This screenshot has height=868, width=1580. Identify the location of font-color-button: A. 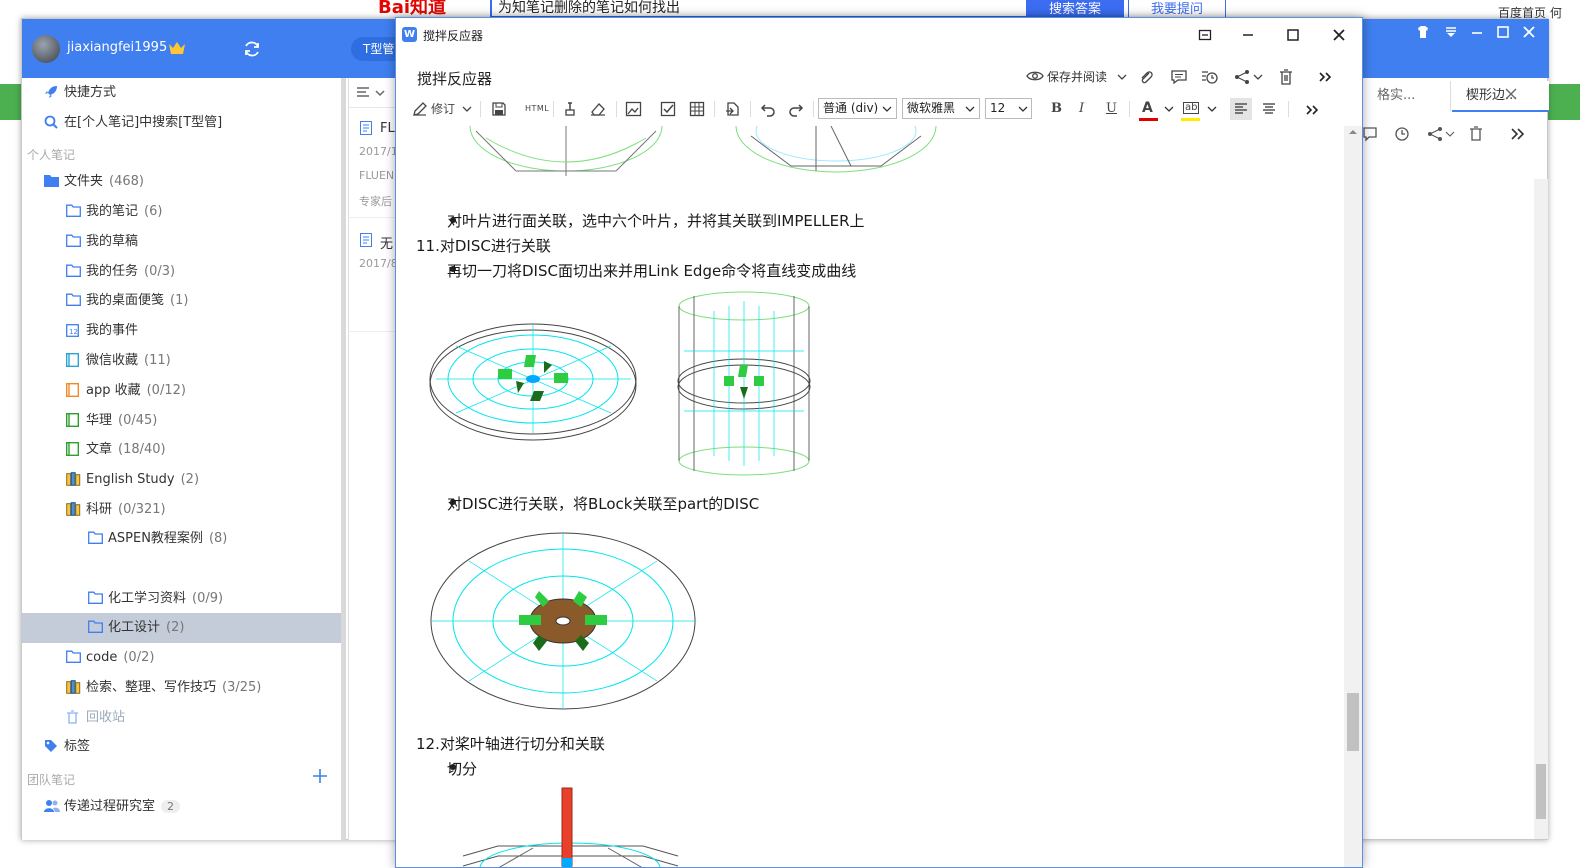
(1147, 109).